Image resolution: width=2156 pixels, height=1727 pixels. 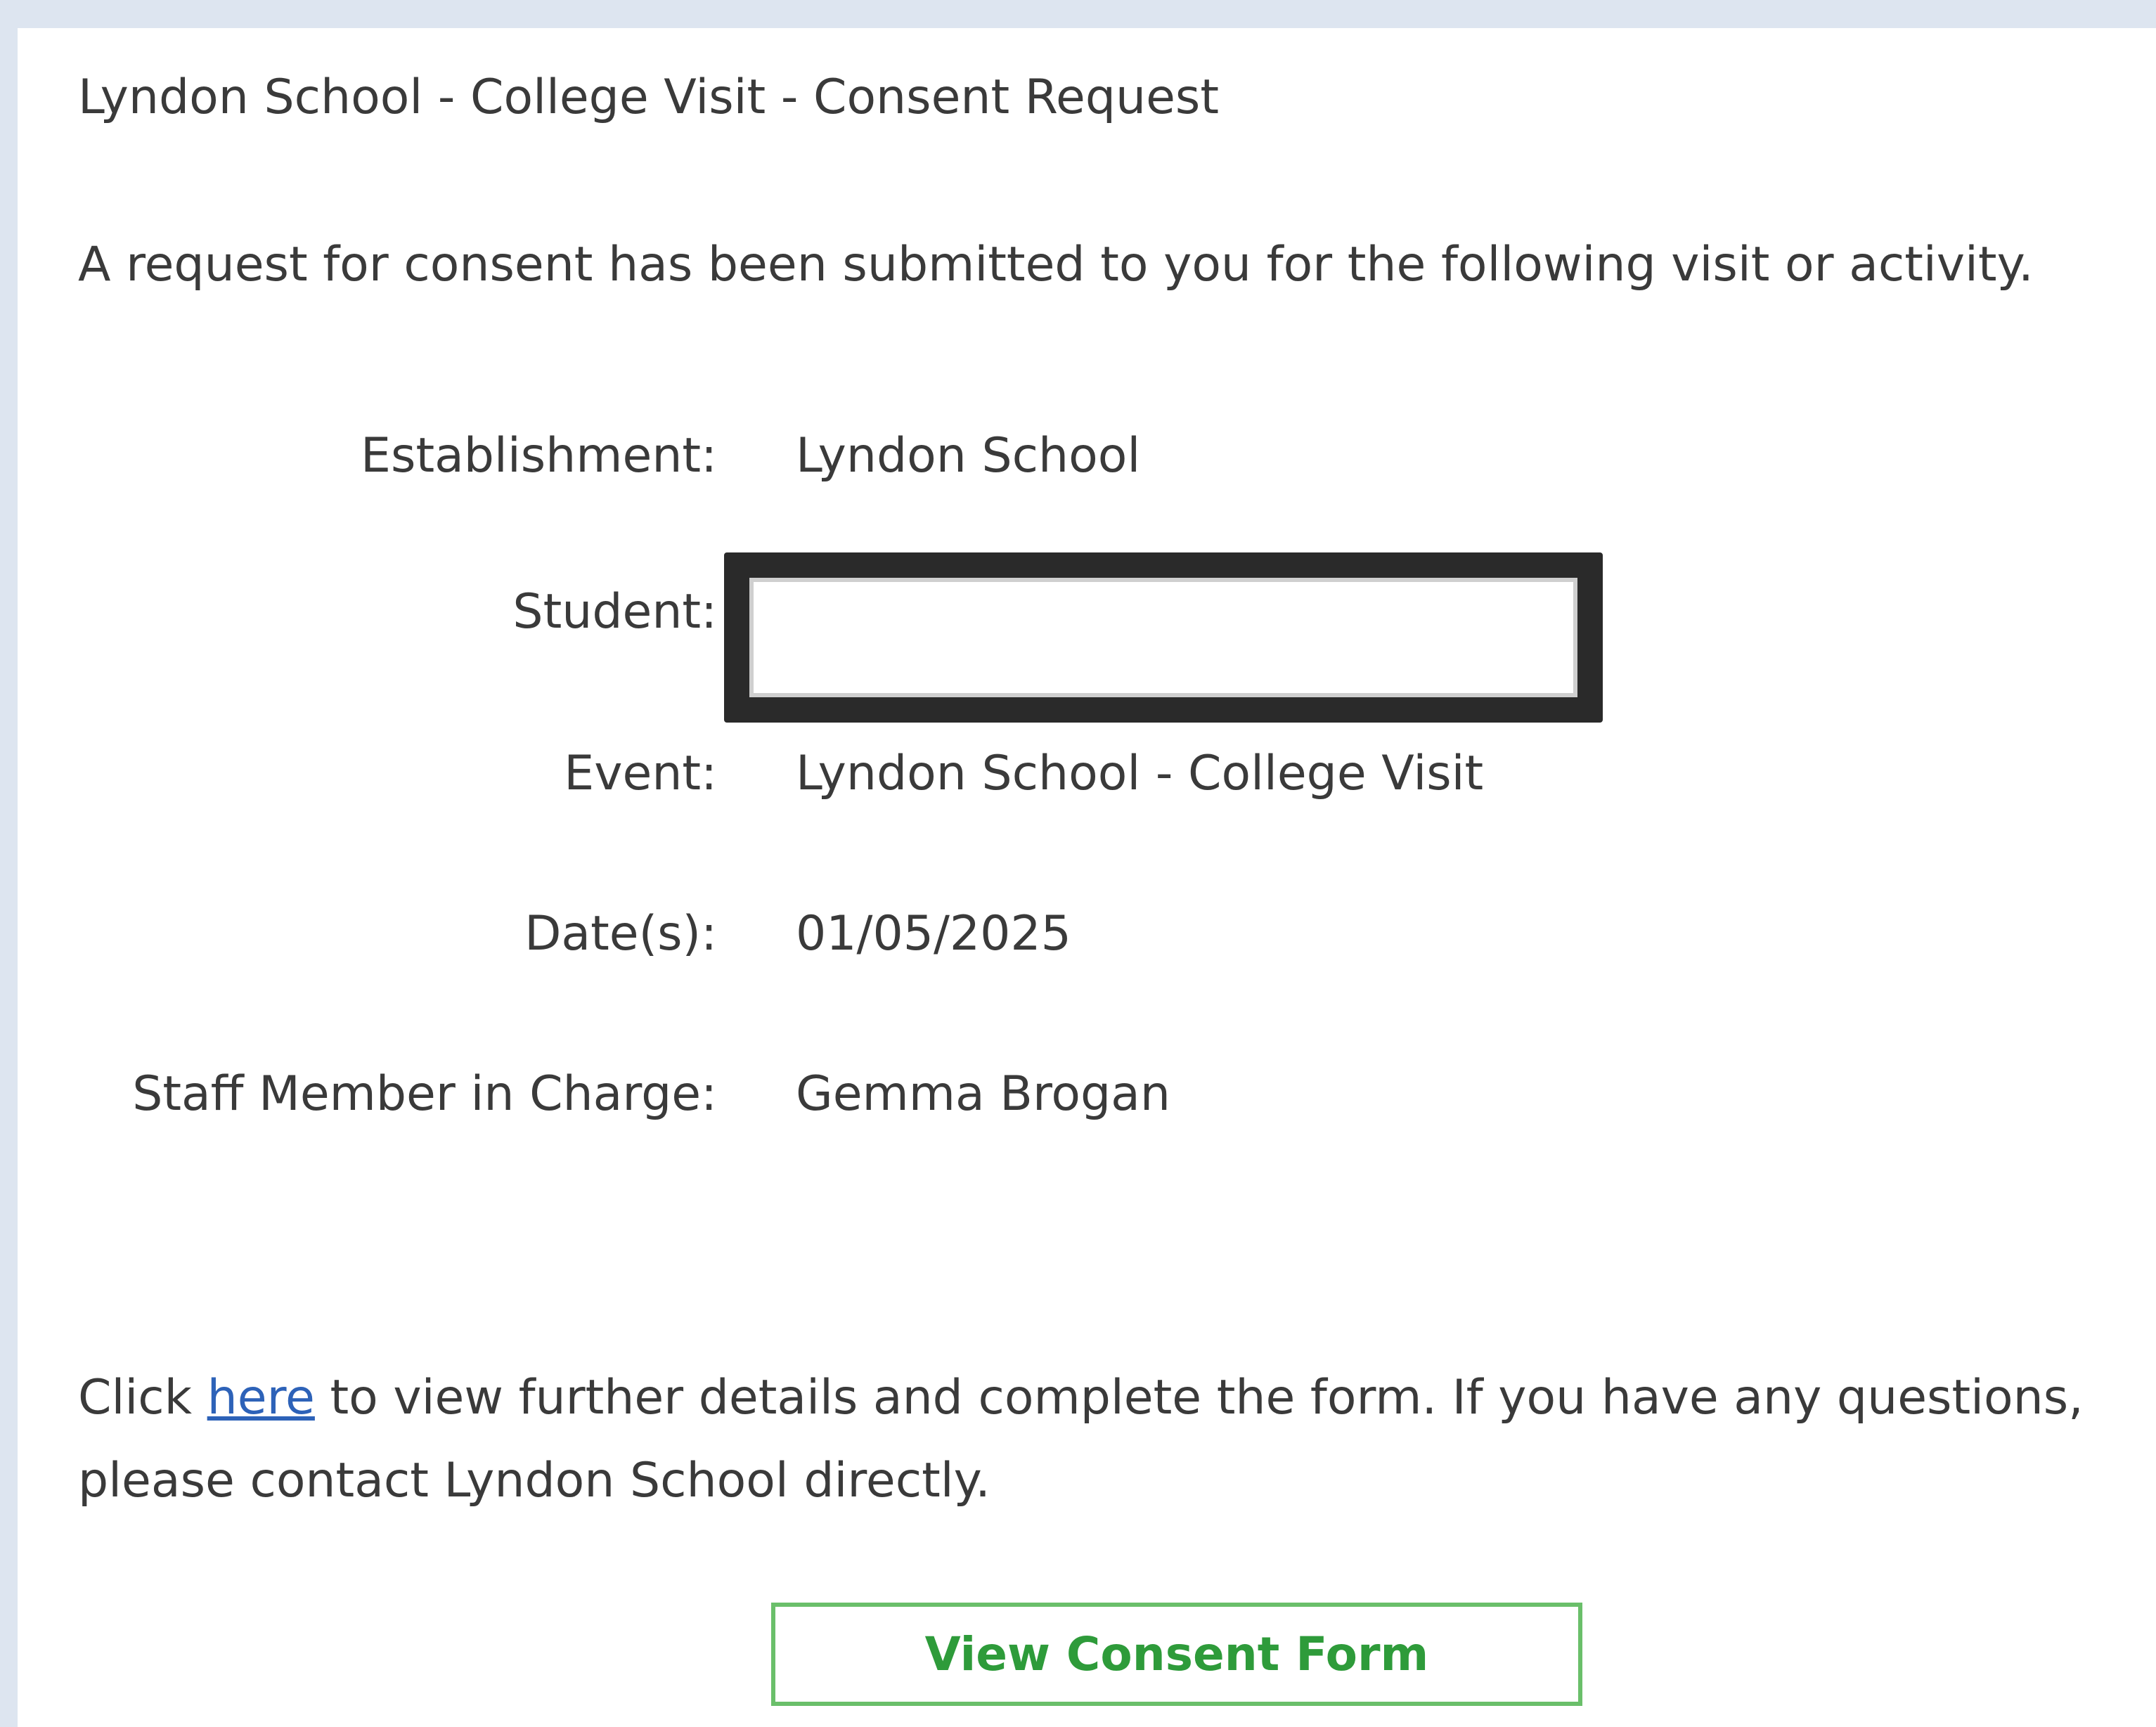 I want to click on detail-row-staff: Staff Member in Charge: Gemma Brogan, so click(x=861, y=1094).